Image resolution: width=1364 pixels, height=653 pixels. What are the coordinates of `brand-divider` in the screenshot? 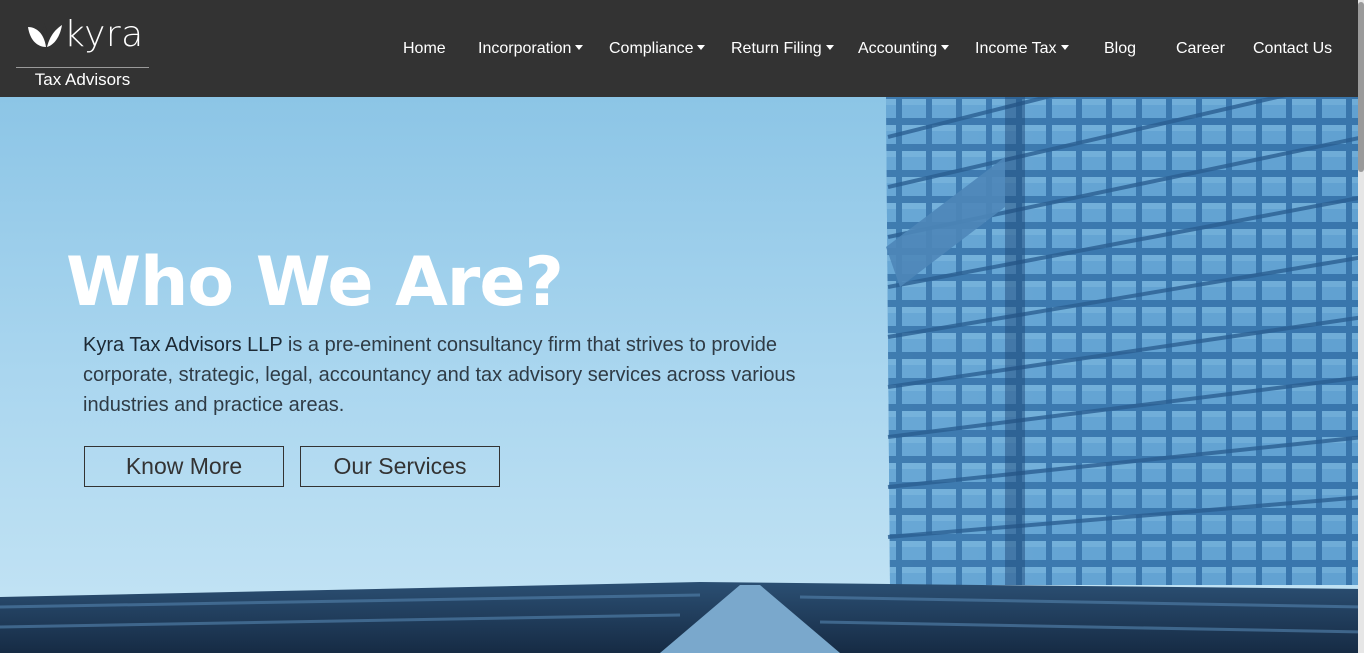 It's located at (82, 67).